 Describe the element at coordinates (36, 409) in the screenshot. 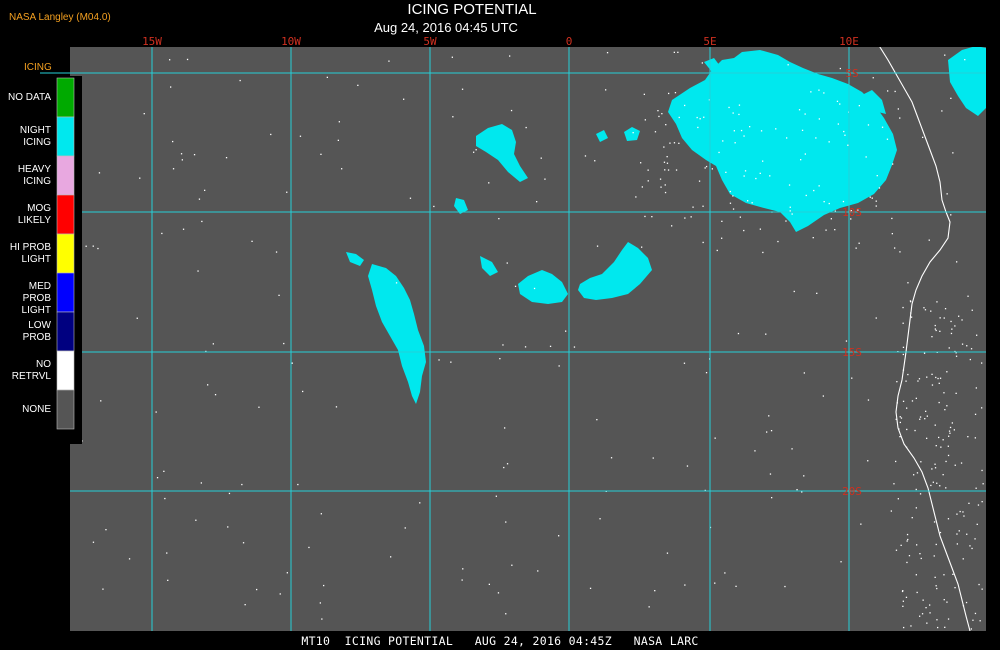

I see `legend-label: NONE` at that location.